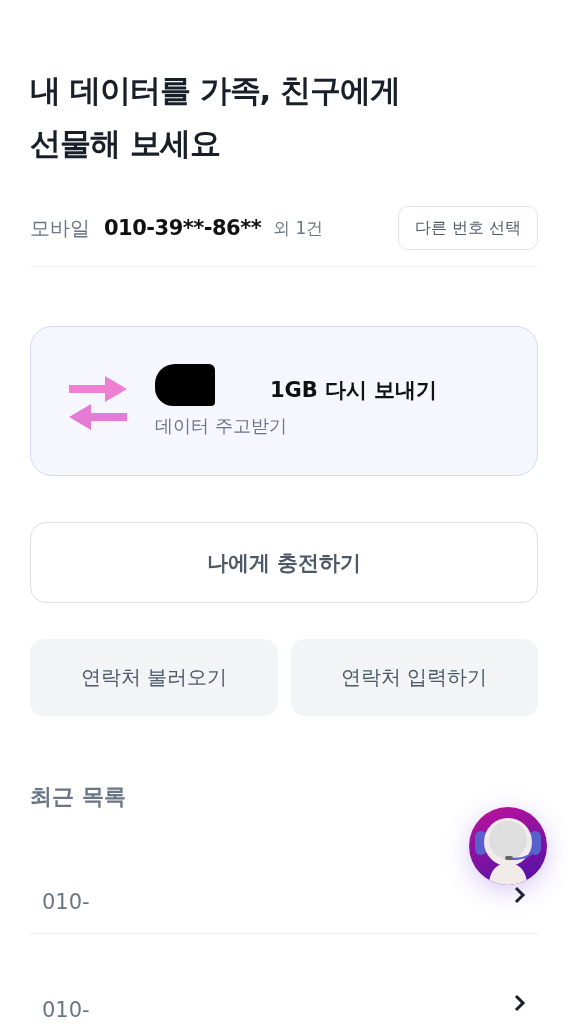 The height and width of the screenshot is (1024, 568). Describe the element at coordinates (284, 562) in the screenshot. I see `charge-self-button: 나에게 충전하기` at that location.